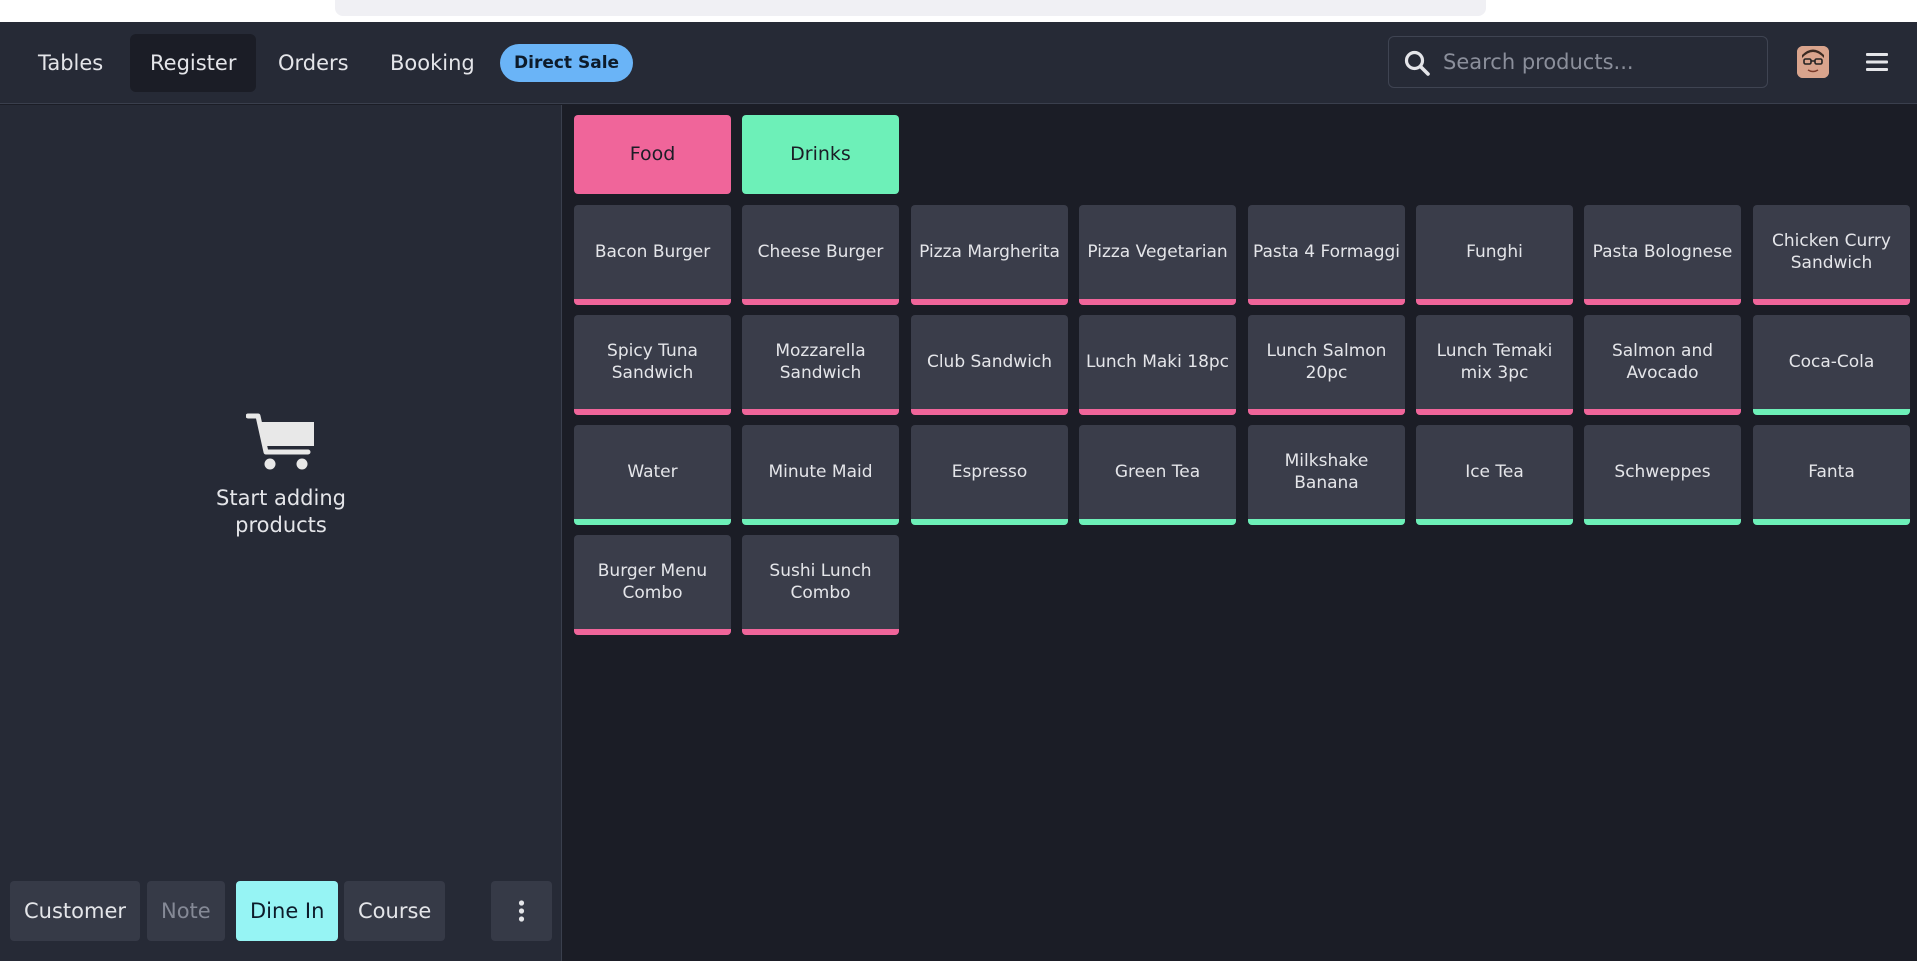 Image resolution: width=1917 pixels, height=961 pixels. What do you see at coordinates (70, 63) in the screenshot?
I see `nav-tab-tables: Tables` at bounding box center [70, 63].